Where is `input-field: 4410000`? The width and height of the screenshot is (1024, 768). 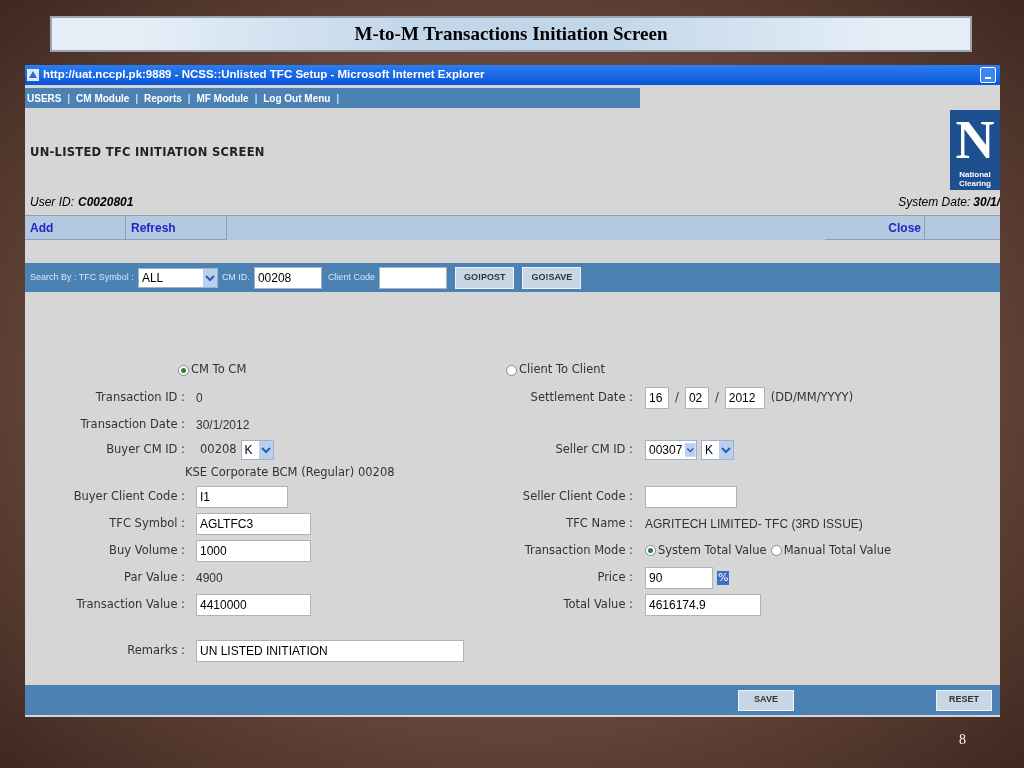
input-field: 4410000 is located at coordinates (253, 604).